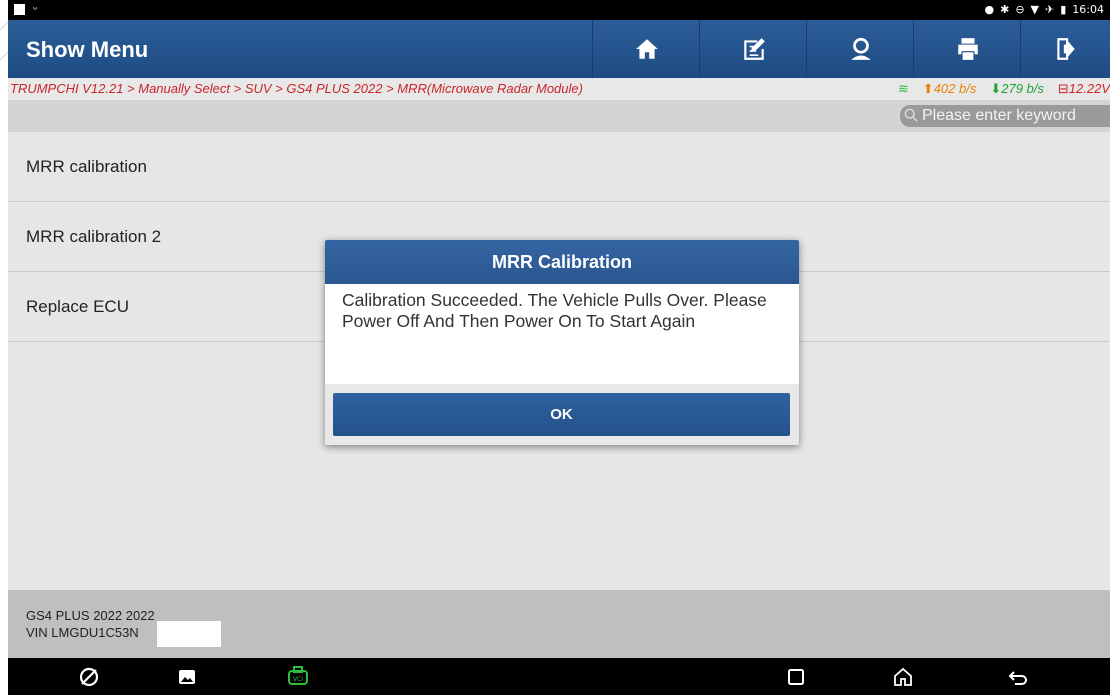 The width and height of the screenshot is (1110, 695). Describe the element at coordinates (996, 88) in the screenshot. I see `arrow-down-icon: ⬇` at that location.